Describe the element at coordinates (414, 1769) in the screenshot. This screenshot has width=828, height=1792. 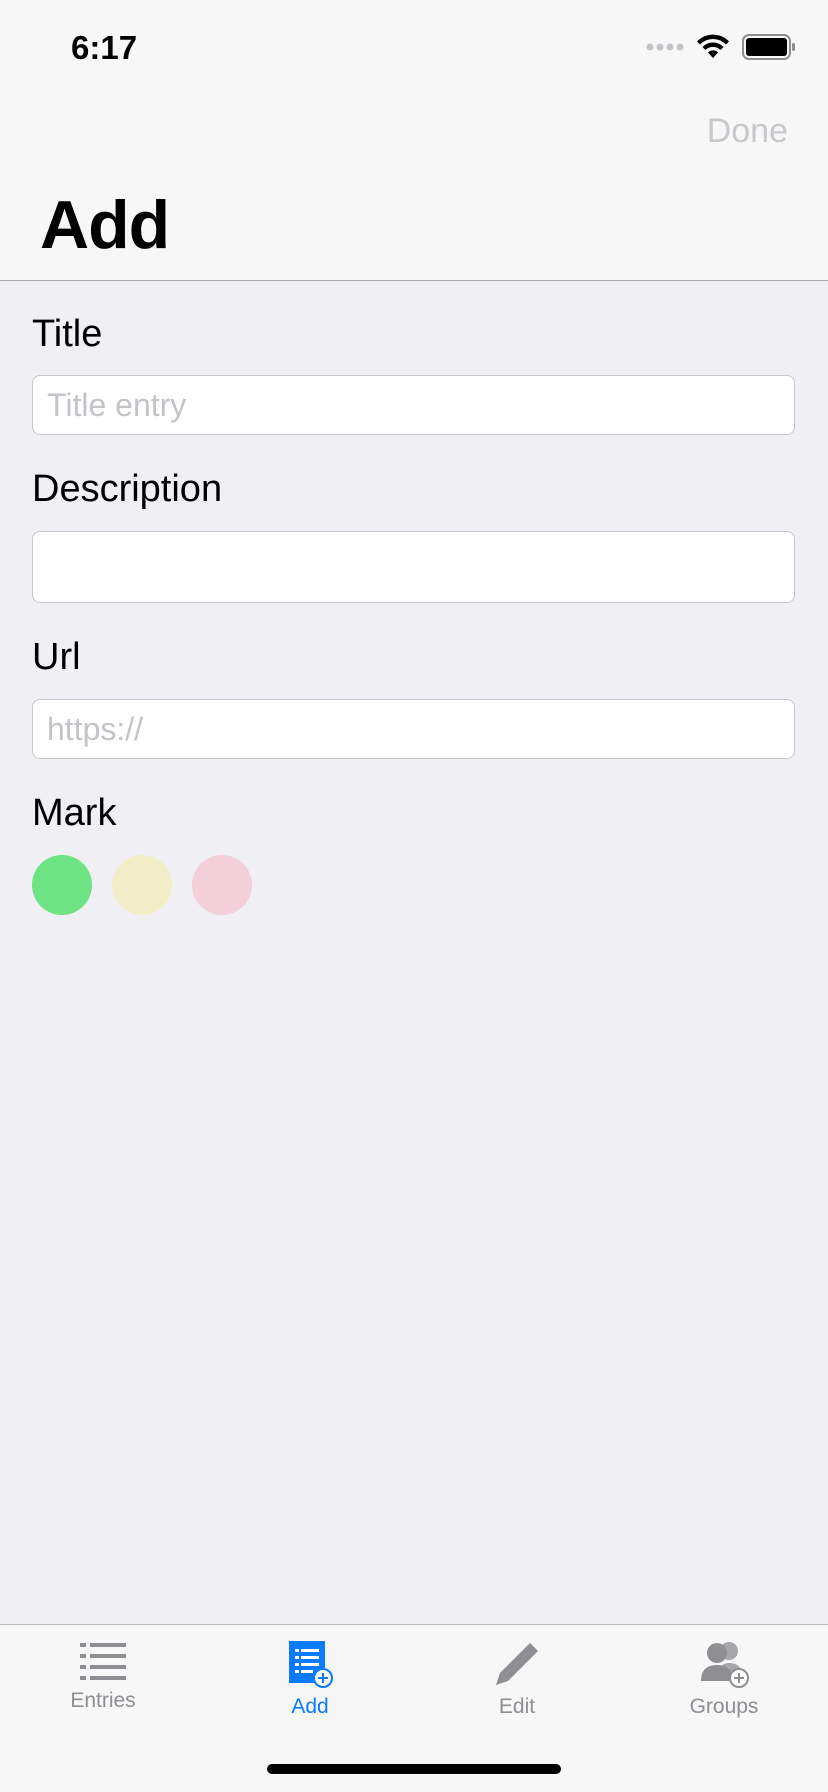
I see `home-indicator` at that location.